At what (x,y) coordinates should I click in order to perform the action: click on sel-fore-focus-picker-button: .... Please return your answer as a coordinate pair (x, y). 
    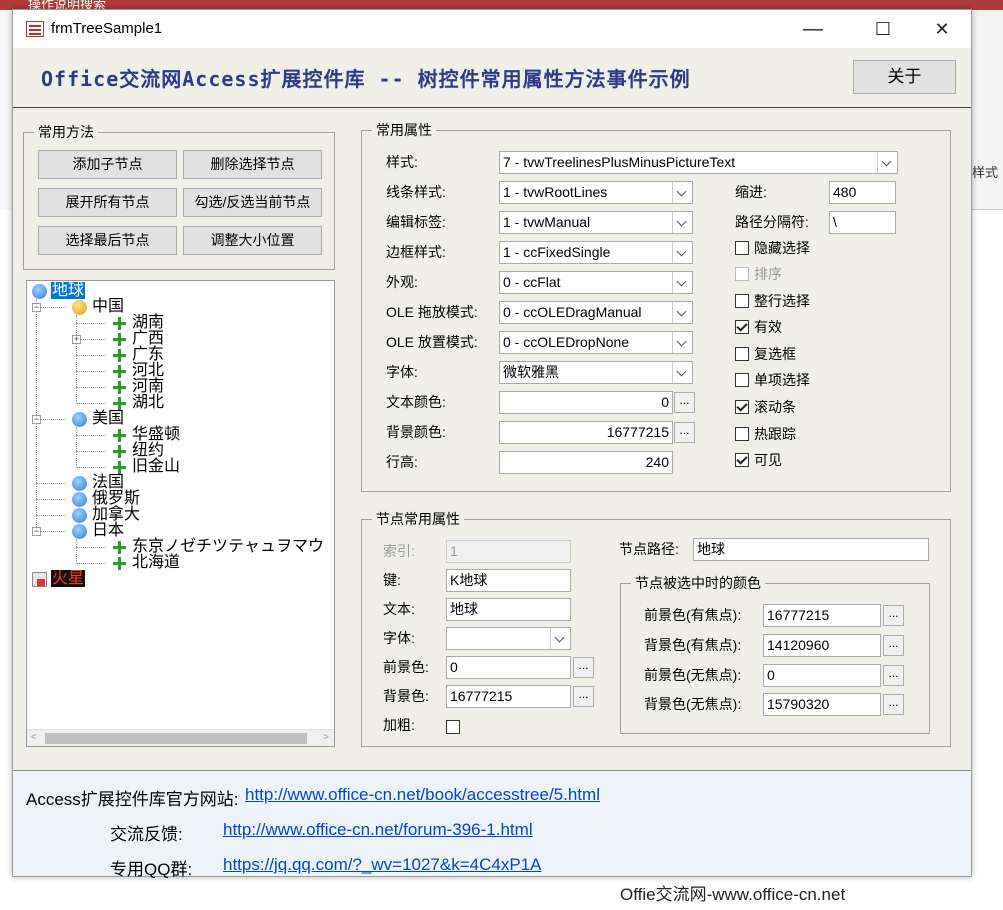
    Looking at the image, I should click on (893, 615).